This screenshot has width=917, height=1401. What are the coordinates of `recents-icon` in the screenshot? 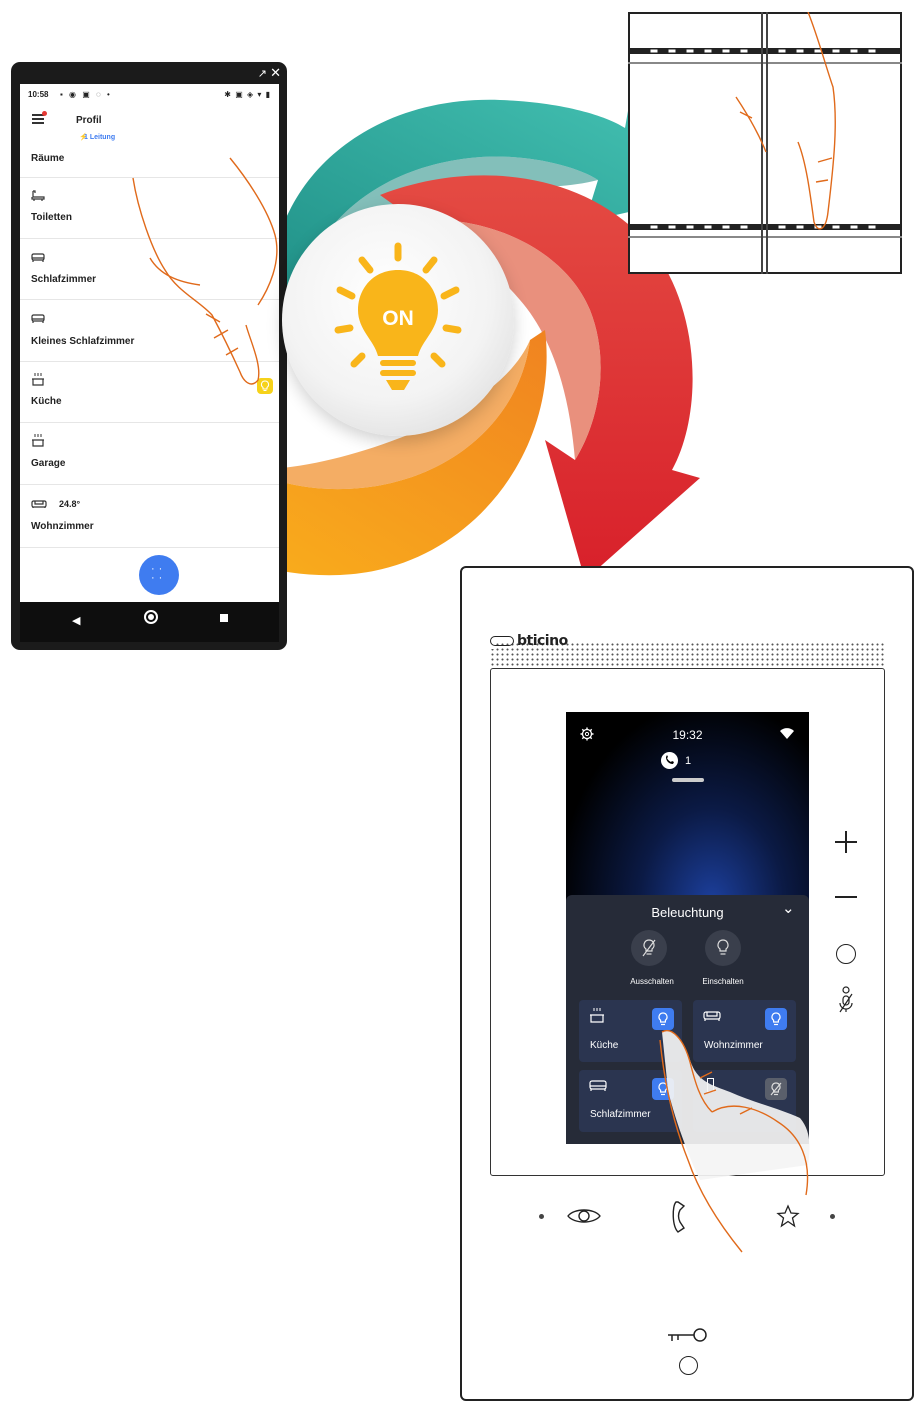 It's located at (224, 618).